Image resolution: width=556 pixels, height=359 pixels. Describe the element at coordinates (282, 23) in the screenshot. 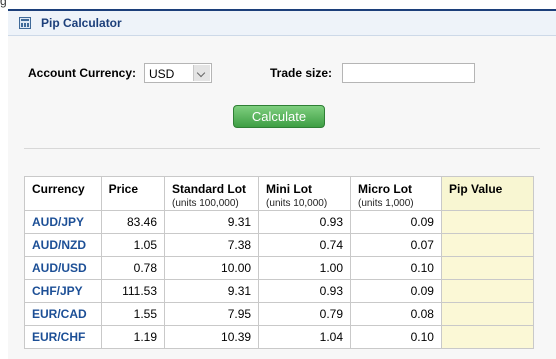

I see `panel-header: Pip Calculator` at that location.